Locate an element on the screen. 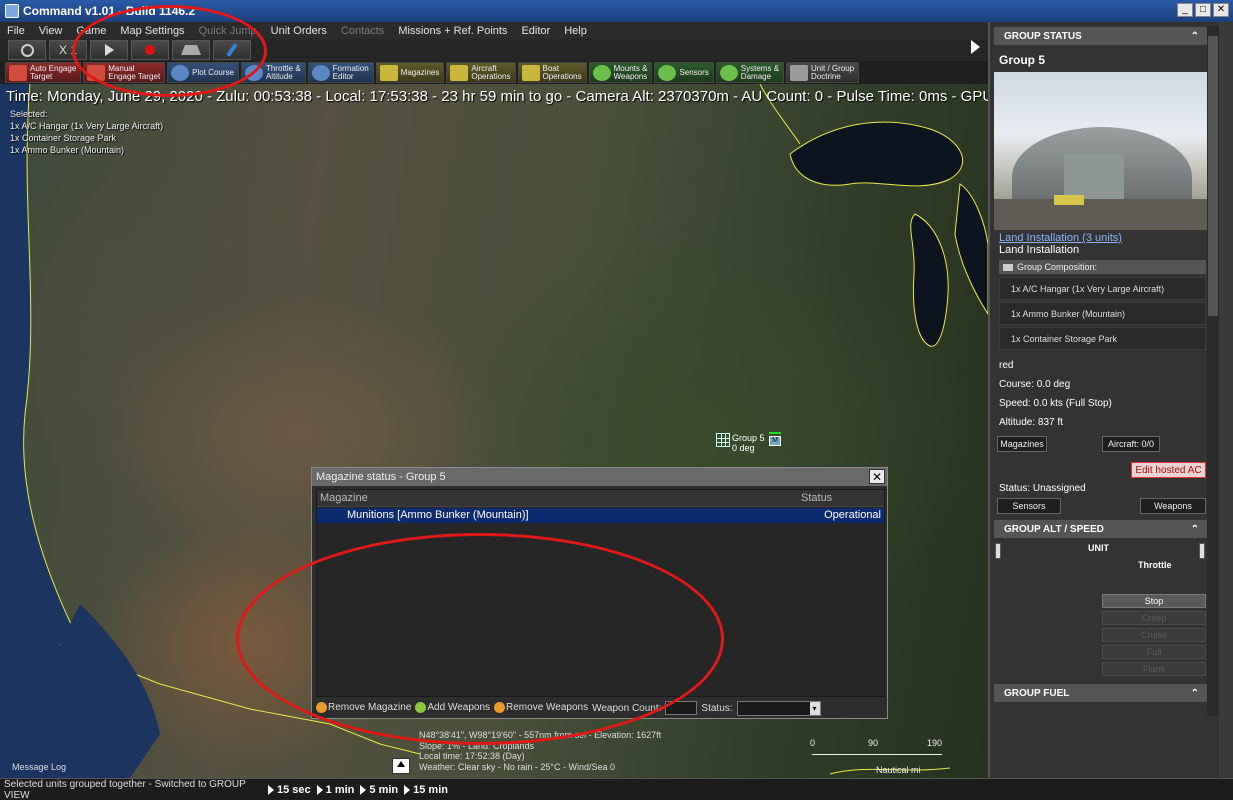  step-1-min-button: 1 min is located at coordinates (335, 789).